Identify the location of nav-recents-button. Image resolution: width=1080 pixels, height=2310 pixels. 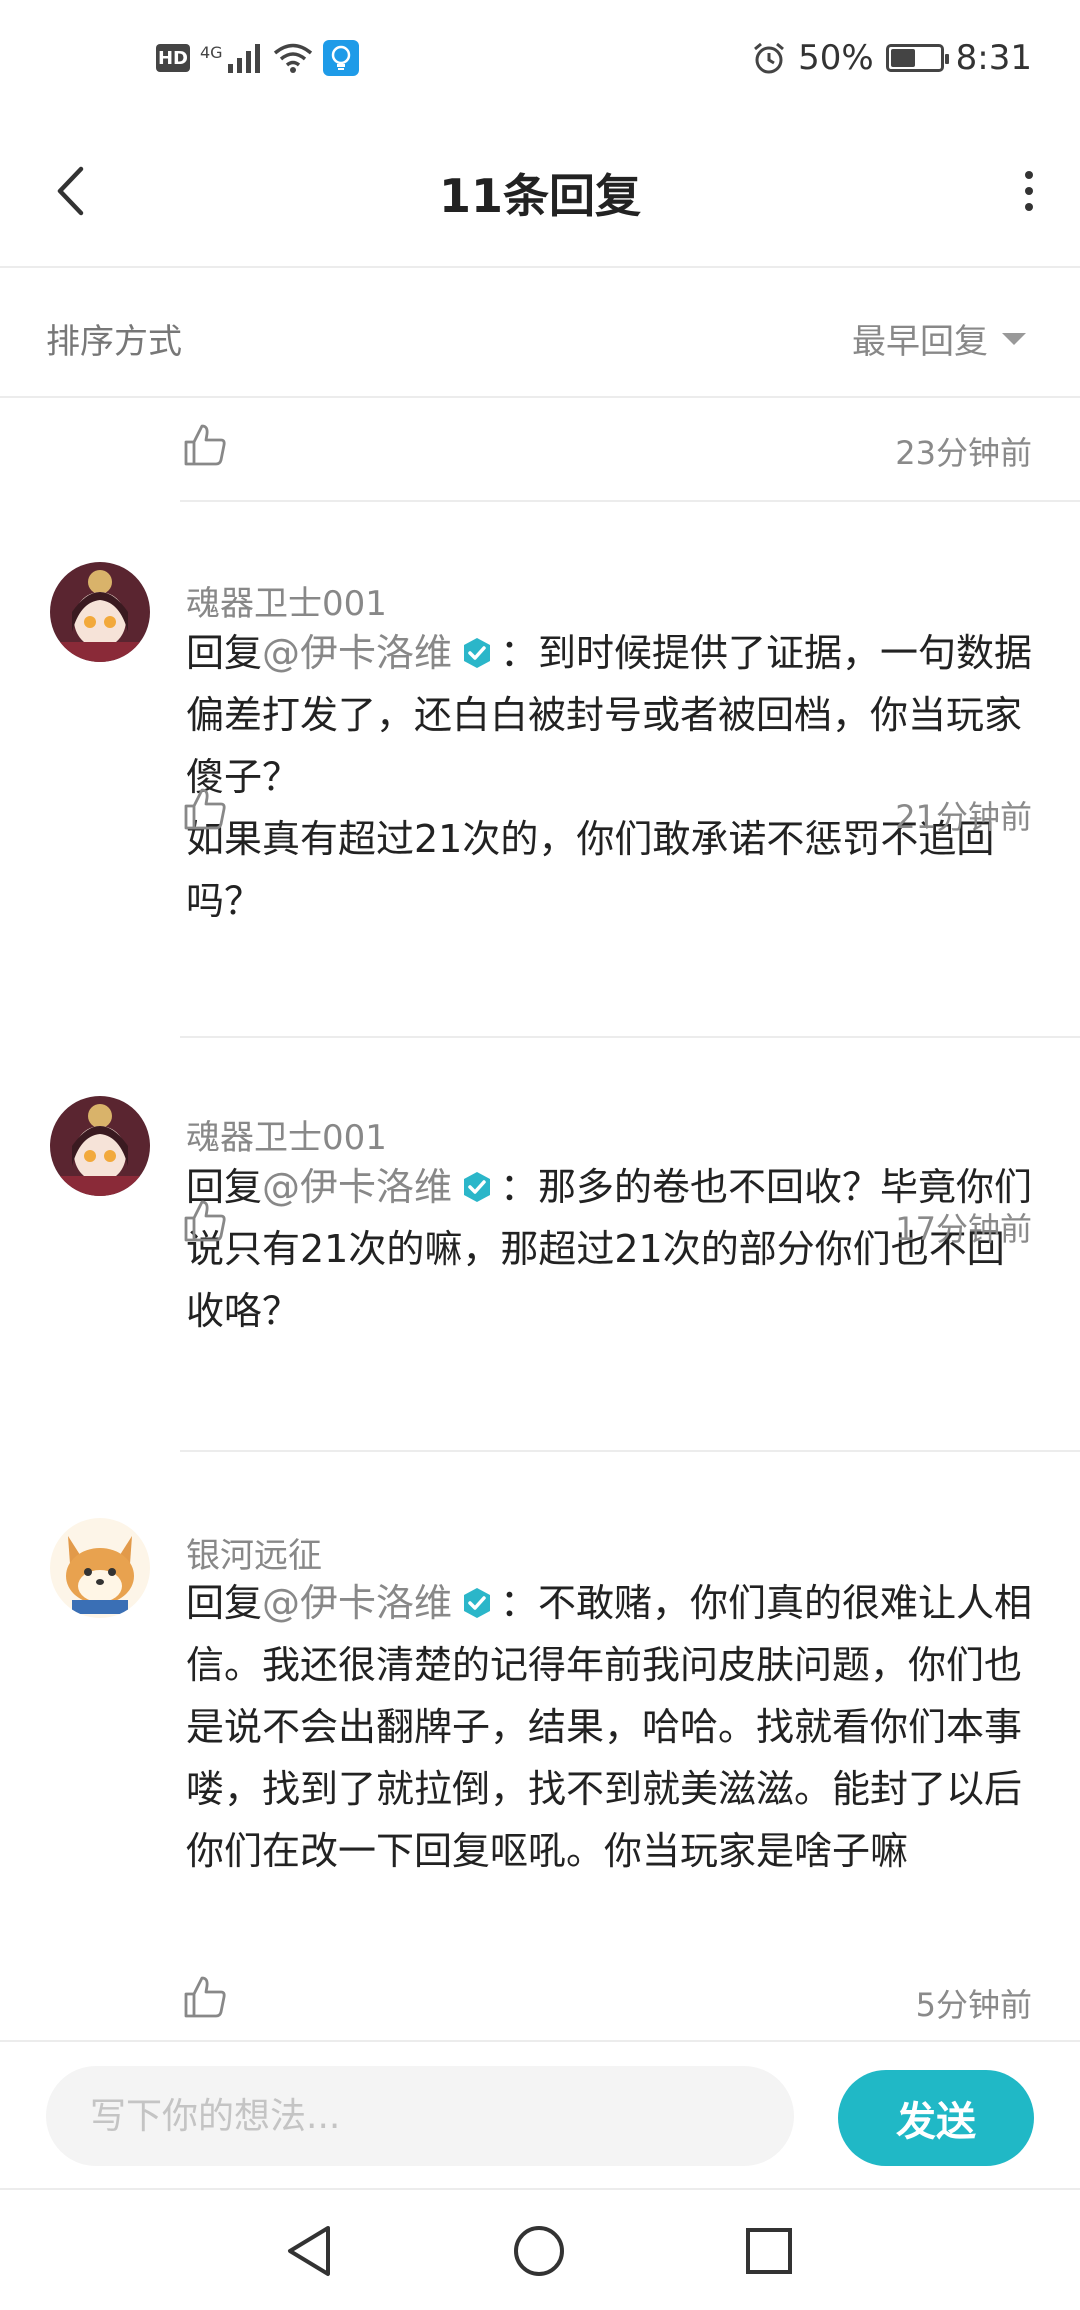
(769, 2251).